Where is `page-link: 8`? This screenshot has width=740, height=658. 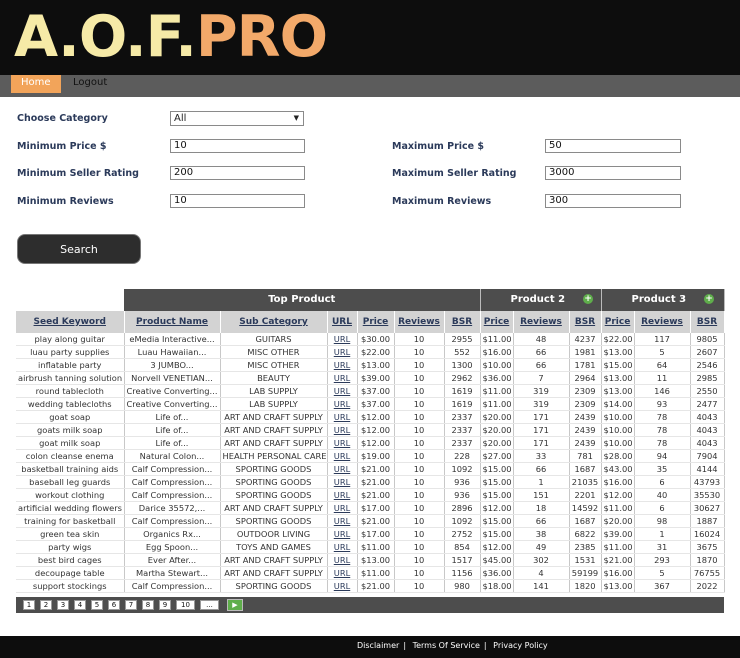 page-link: 8 is located at coordinates (148, 605).